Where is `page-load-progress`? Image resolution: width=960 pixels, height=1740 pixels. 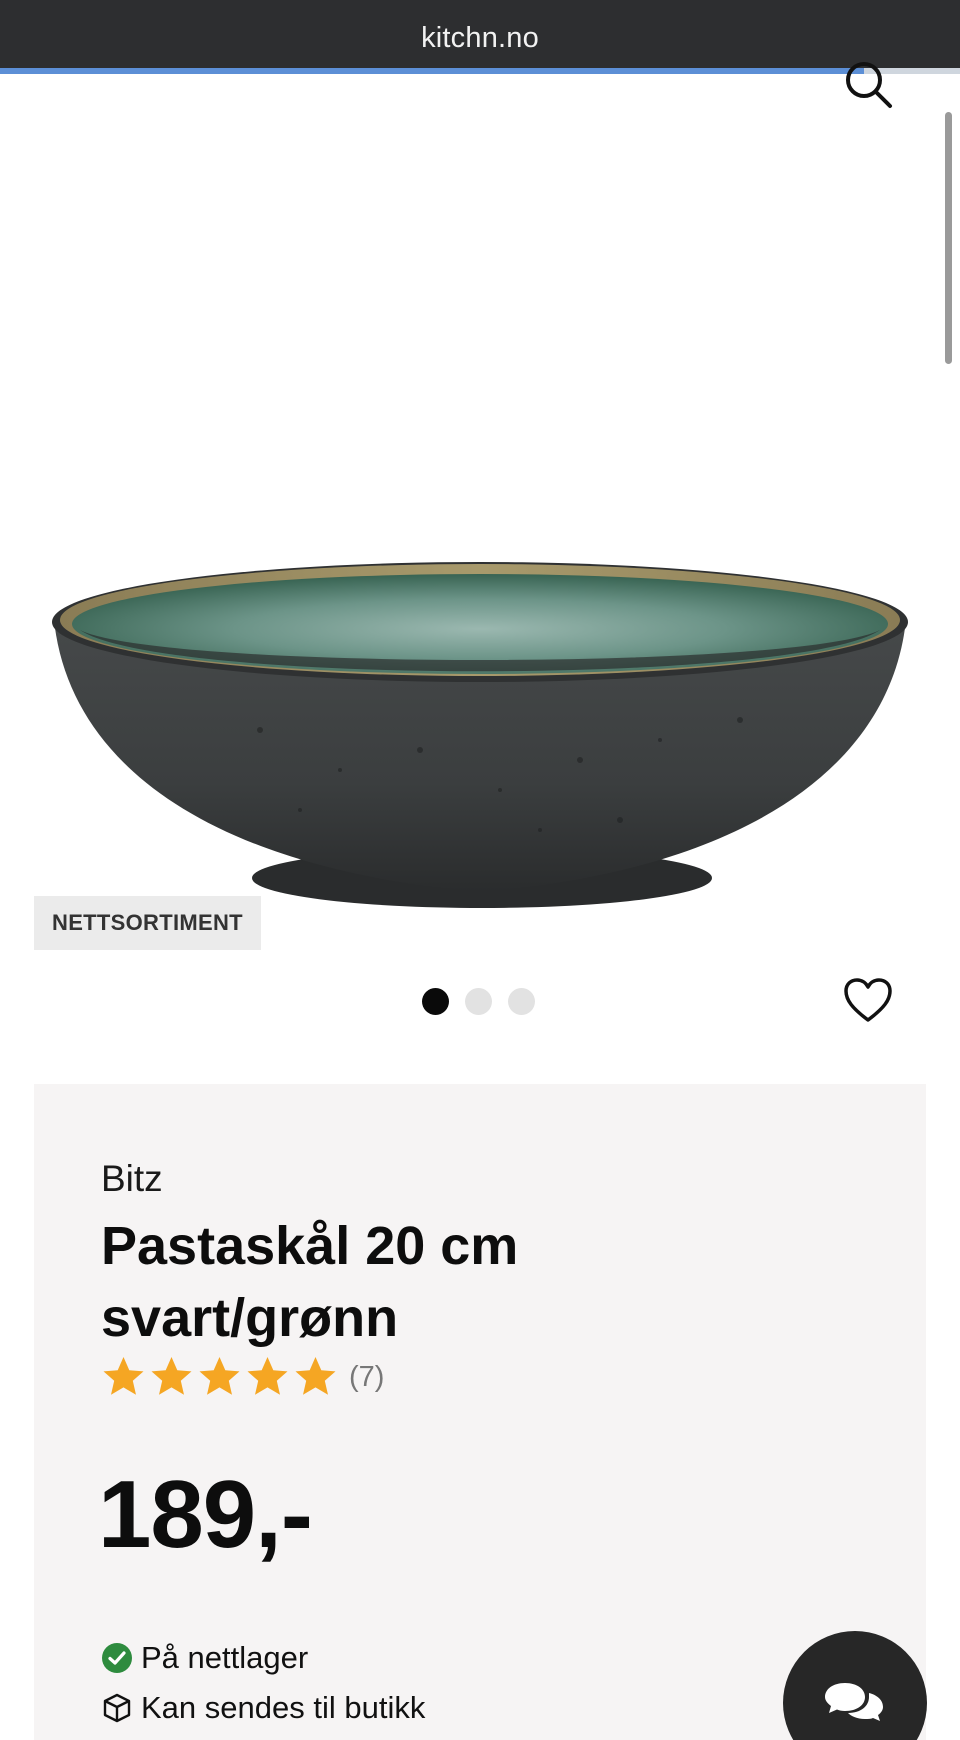
page-load-progress is located at coordinates (480, 71).